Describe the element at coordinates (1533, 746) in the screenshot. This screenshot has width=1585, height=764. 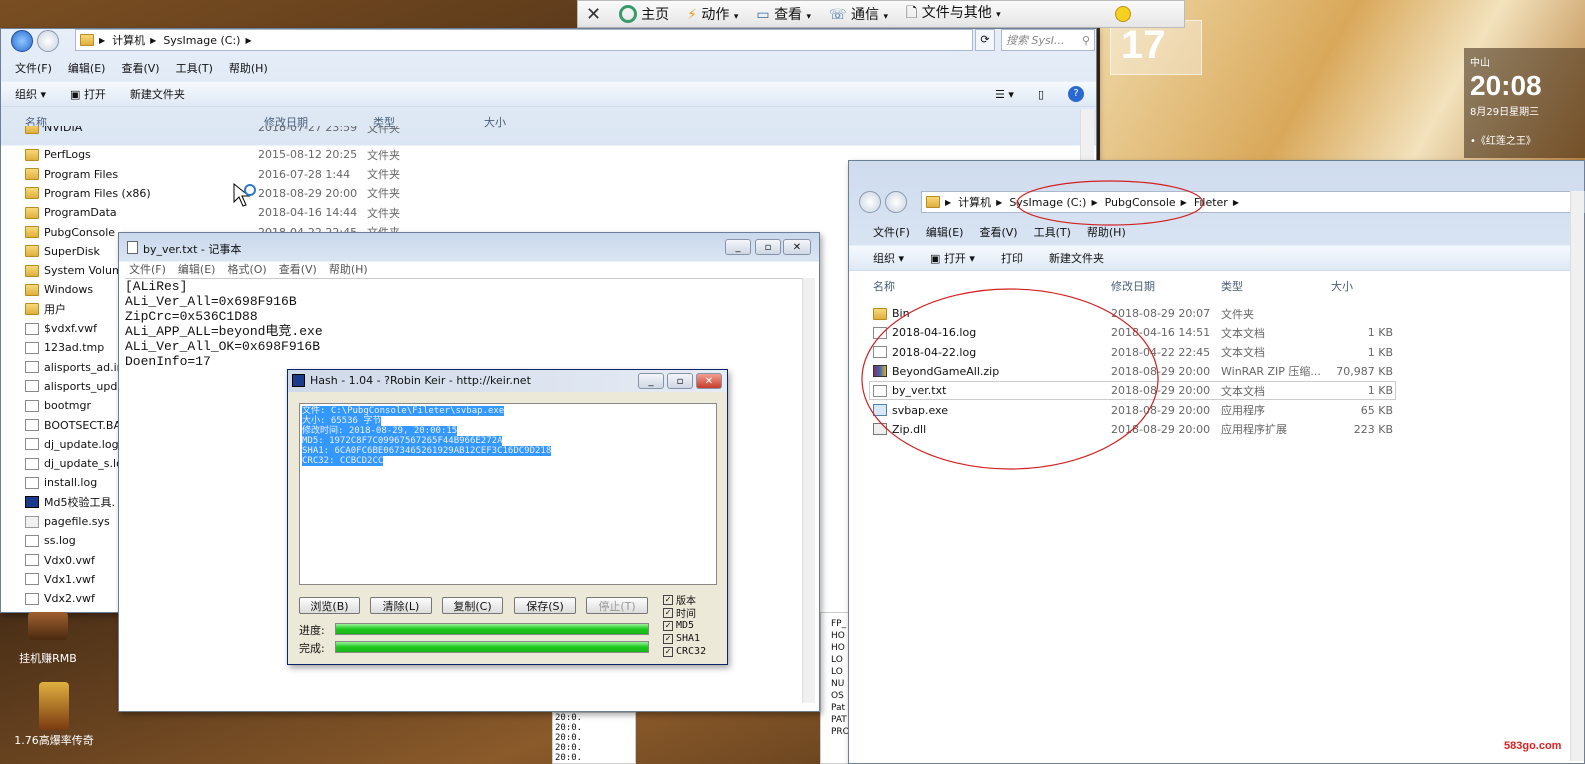
I see `watermark: 583go.com` at that location.